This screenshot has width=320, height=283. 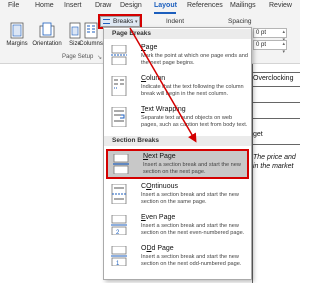 What do you see at coordinates (153, 78) in the screenshot?
I see `menu-item-title: Column` at bounding box center [153, 78].